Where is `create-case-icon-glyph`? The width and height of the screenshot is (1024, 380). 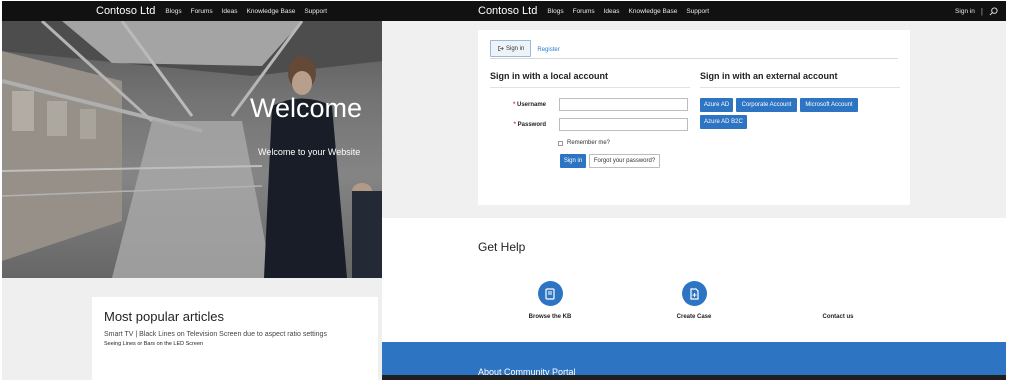 create-case-icon-glyph is located at coordinates (694, 293).